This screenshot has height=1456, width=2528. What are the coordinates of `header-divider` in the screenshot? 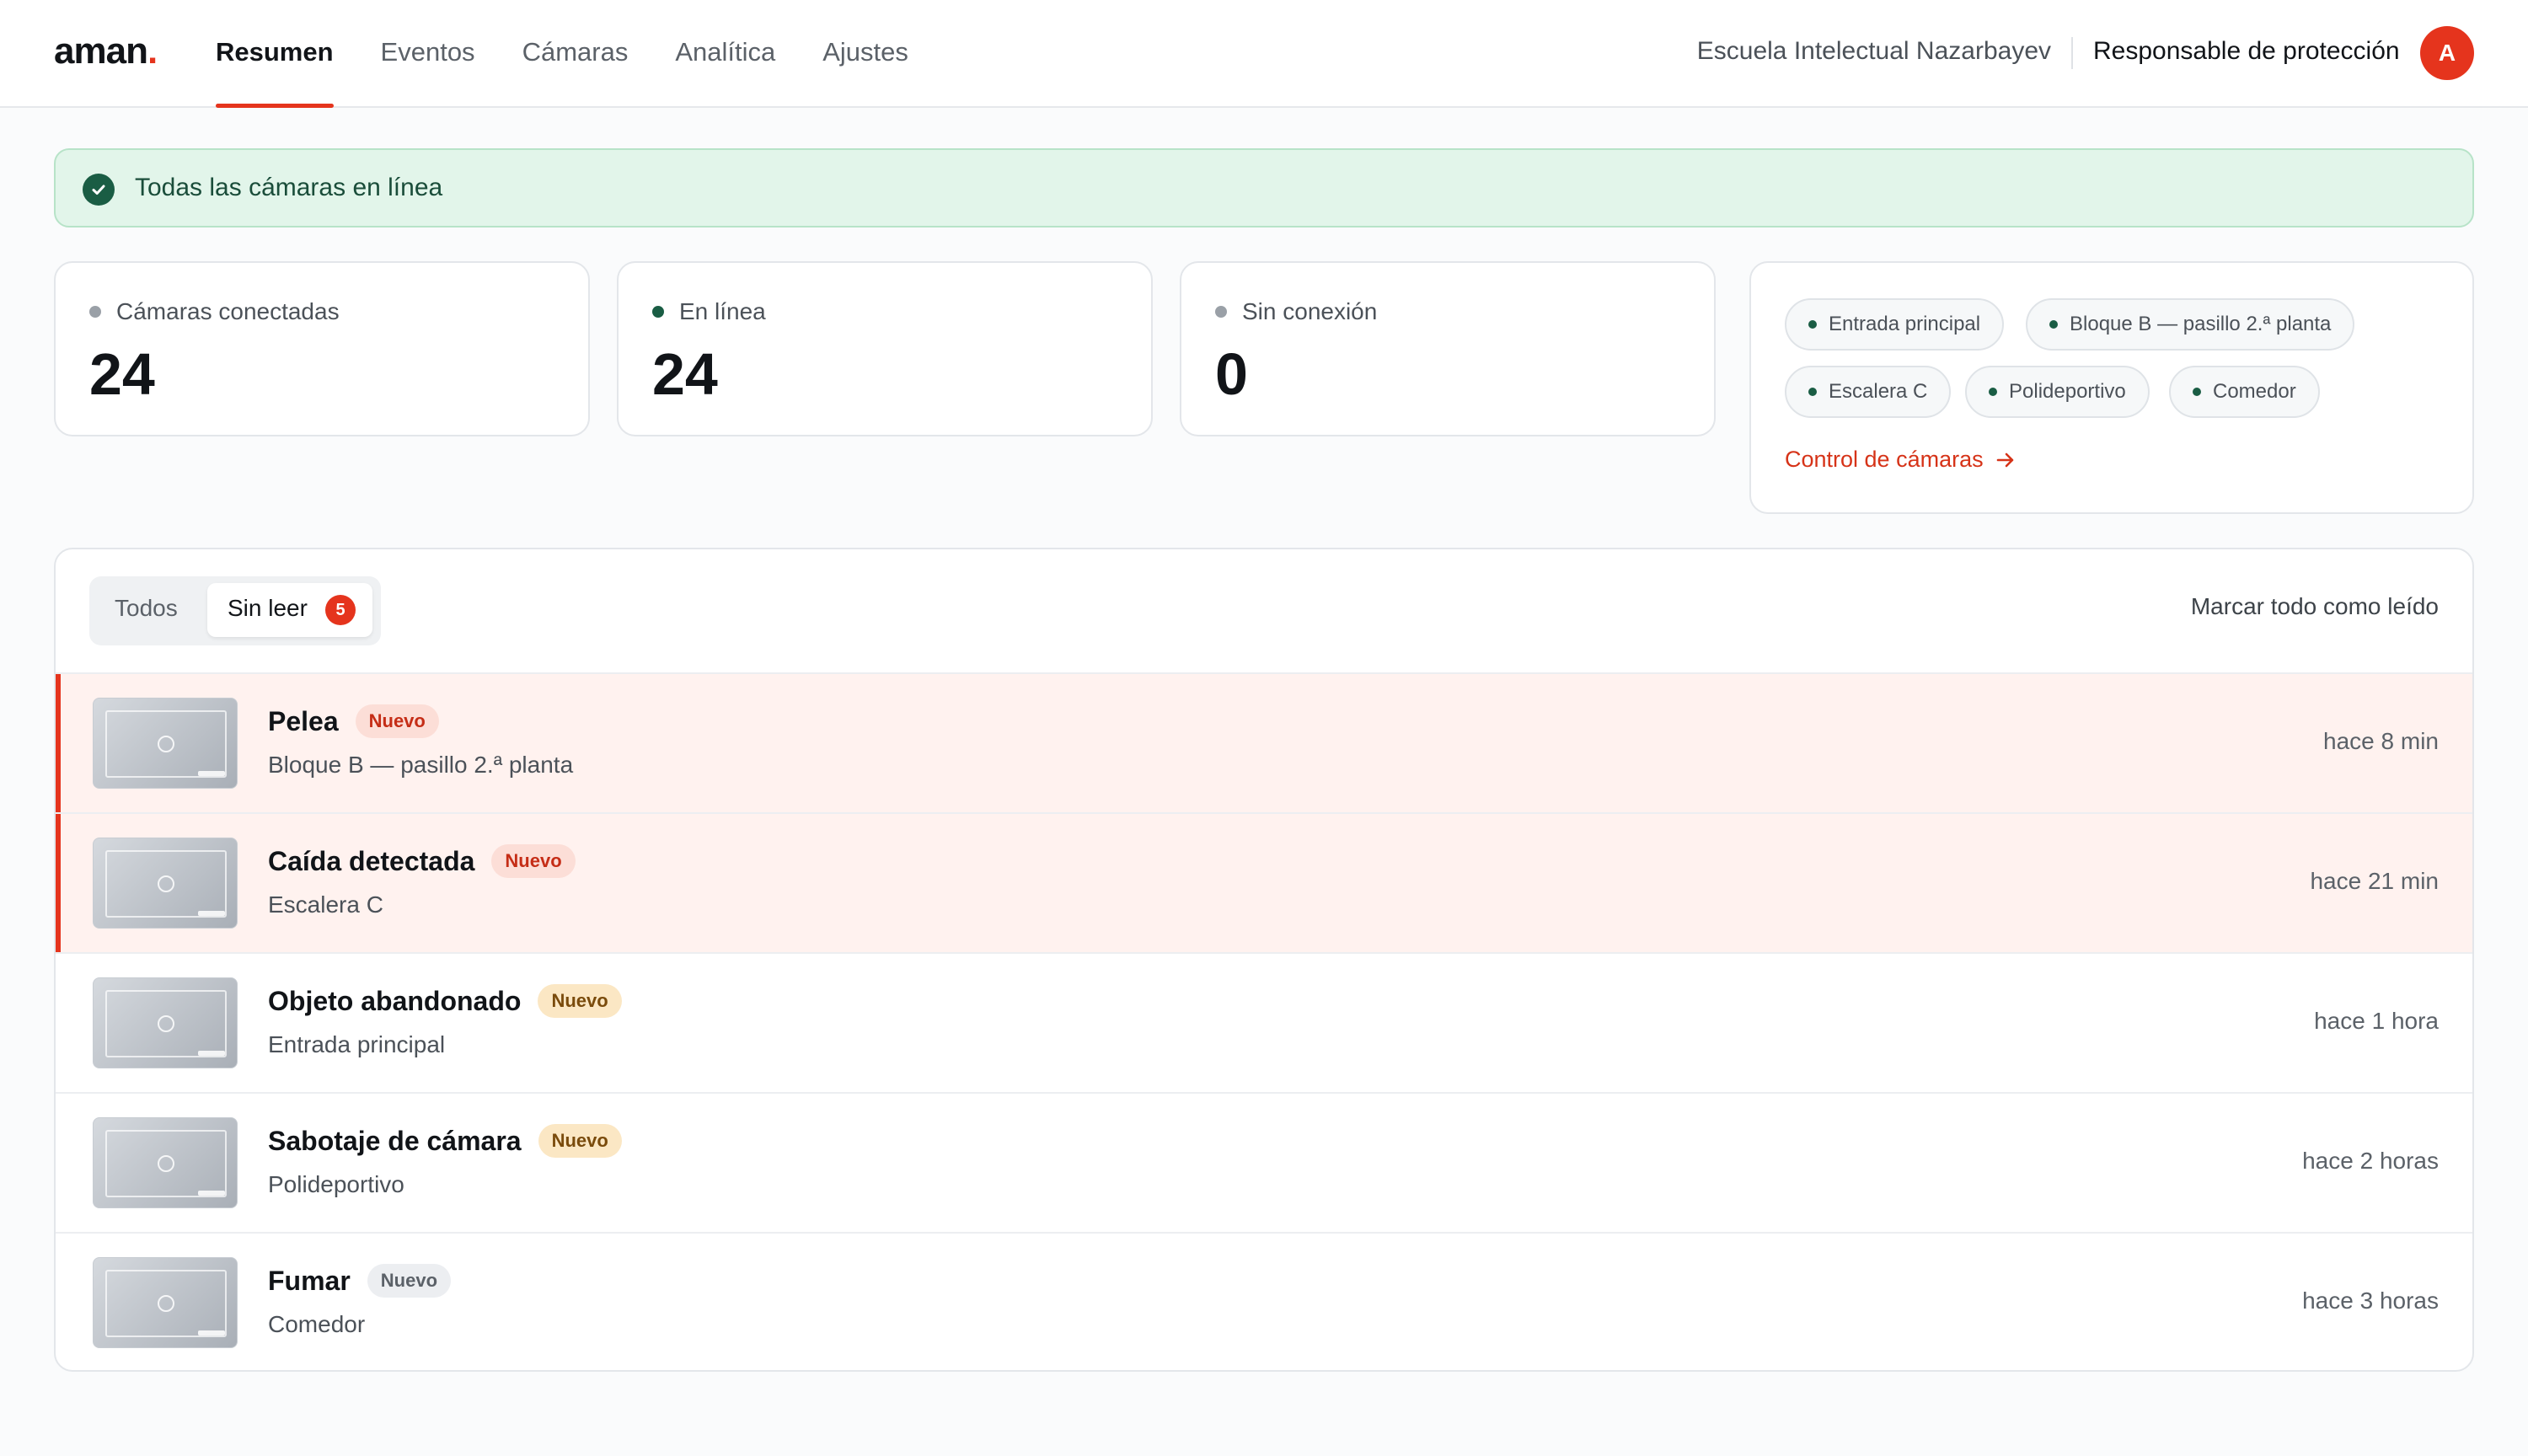 It's located at (2072, 53).